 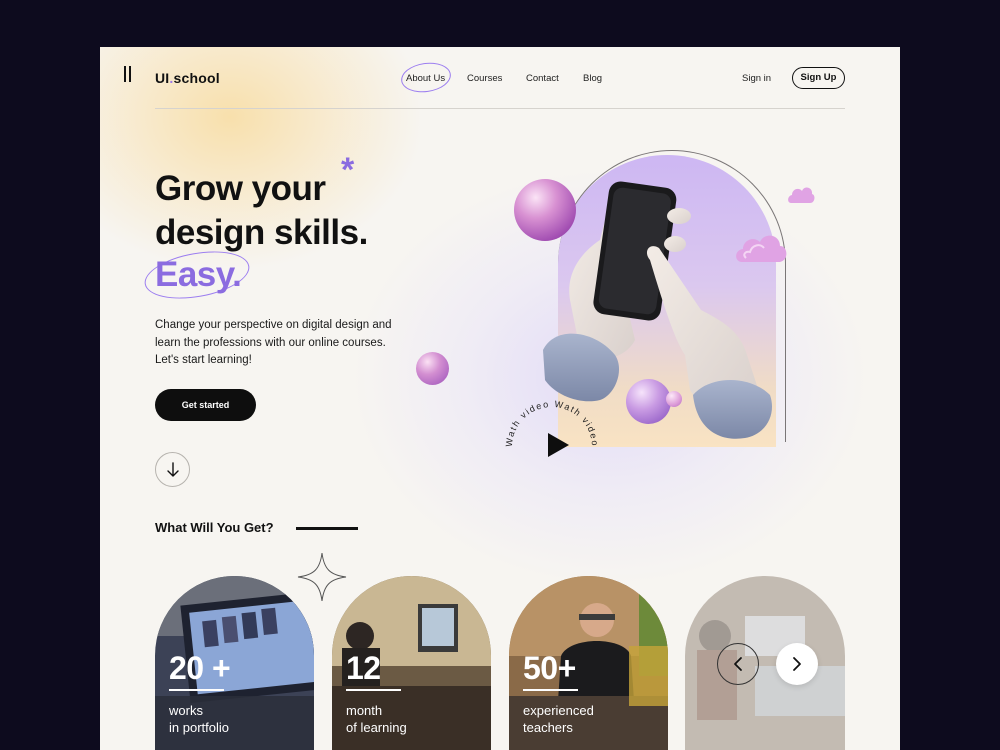 I want to click on carousel-prev-button, so click(x=738, y=664).